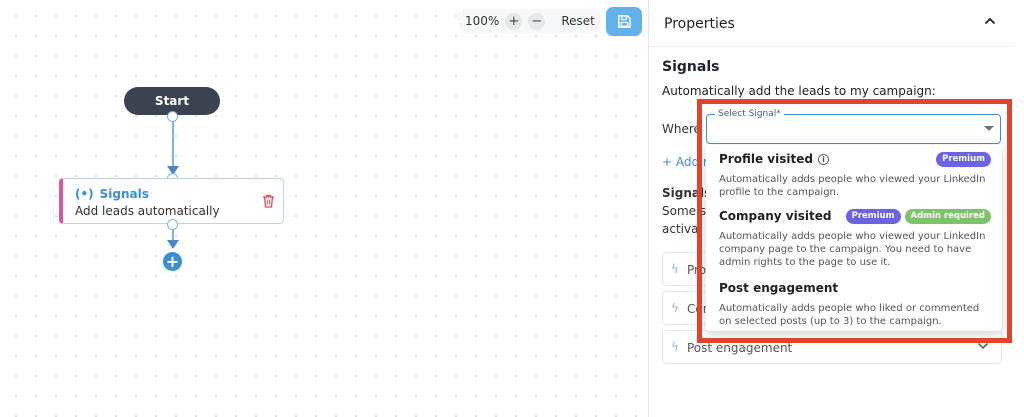  I want to click on signal-node: (•) Signals Add leads automatically, so click(171, 201).